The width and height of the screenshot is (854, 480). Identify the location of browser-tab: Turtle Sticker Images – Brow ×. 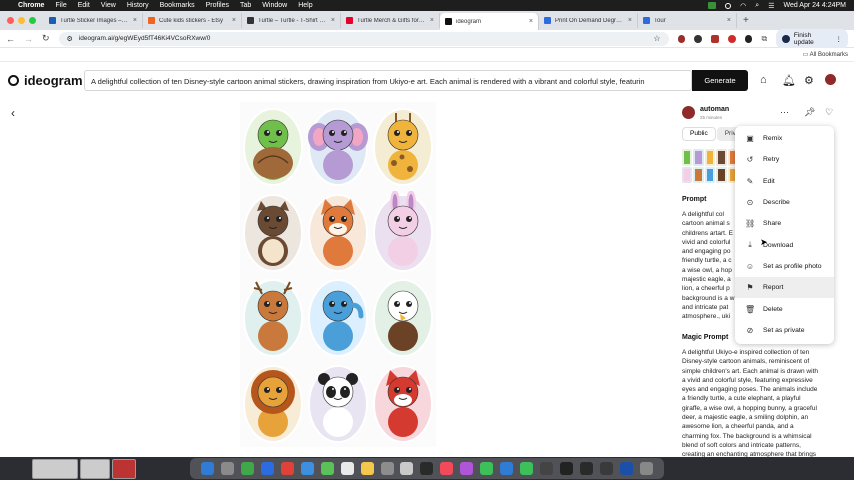
(93, 20).